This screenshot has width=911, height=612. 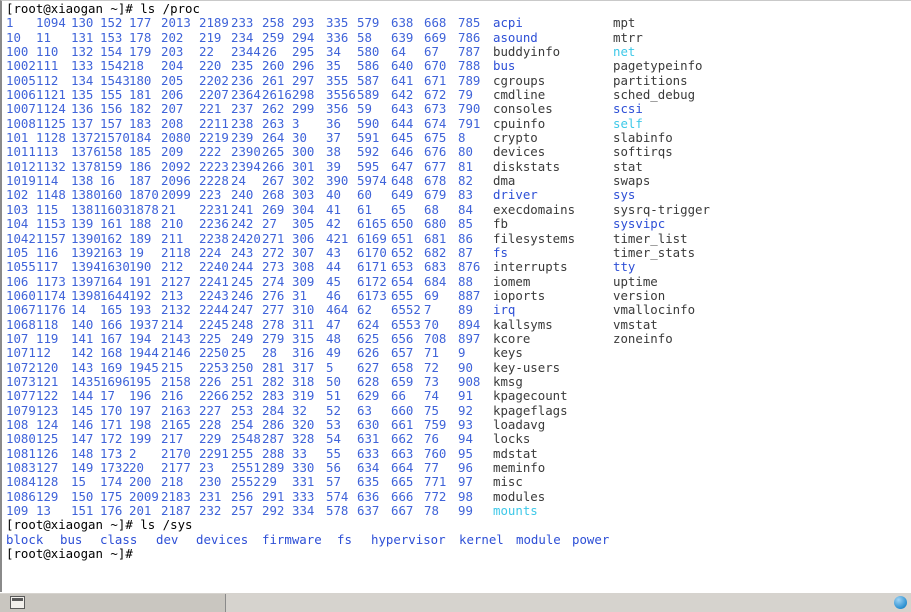 I want to click on proc-pid-entry: 12, so click(x=43, y=353).